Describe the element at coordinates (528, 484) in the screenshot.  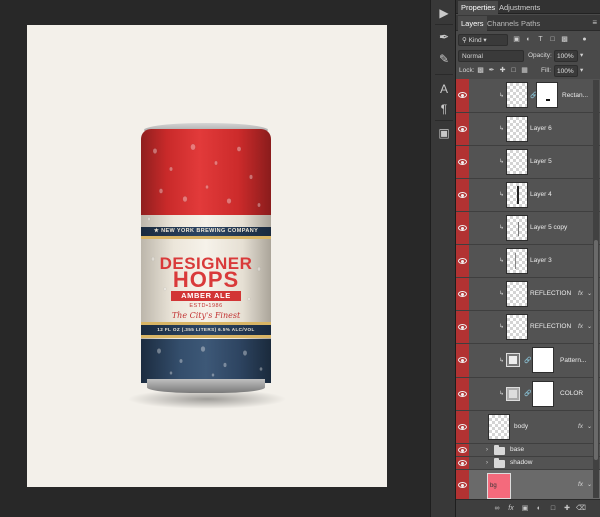
I see `layer-row-selected: bg fx ⌄` at that location.